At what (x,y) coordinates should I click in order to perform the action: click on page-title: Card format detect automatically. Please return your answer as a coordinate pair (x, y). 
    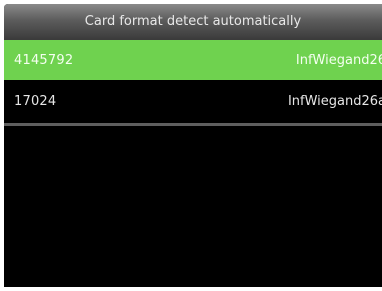
    Looking at the image, I should click on (193, 21).